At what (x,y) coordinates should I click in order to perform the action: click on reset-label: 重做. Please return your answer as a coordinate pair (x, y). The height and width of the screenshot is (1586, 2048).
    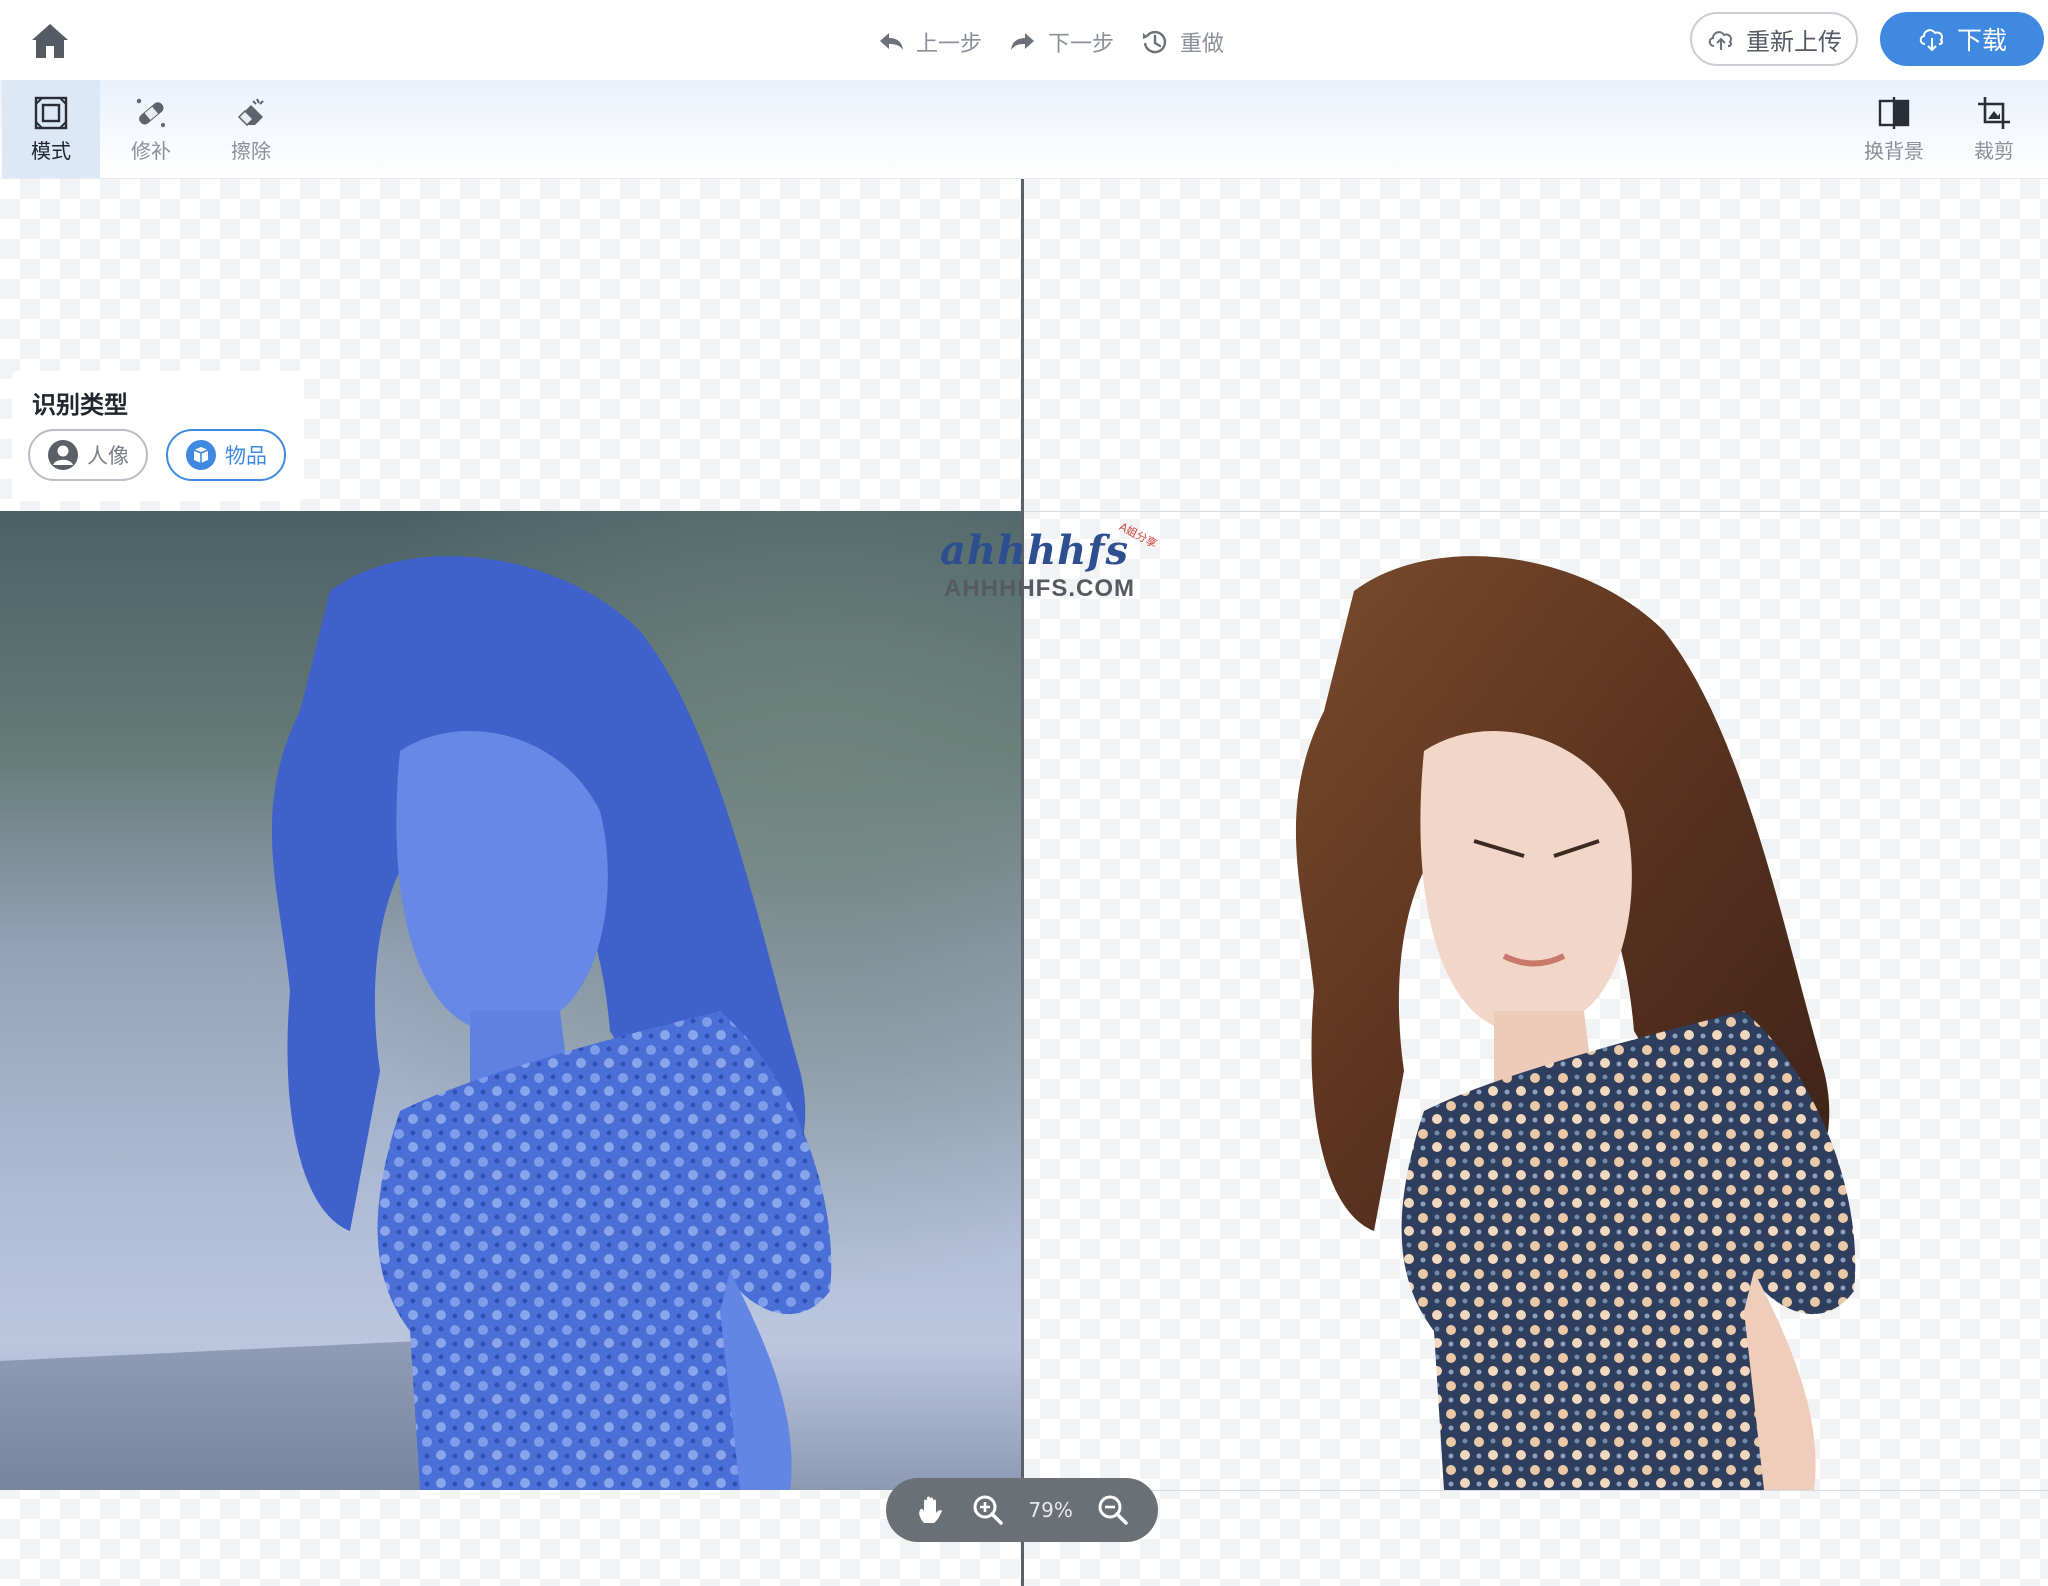
    Looking at the image, I should click on (1202, 44).